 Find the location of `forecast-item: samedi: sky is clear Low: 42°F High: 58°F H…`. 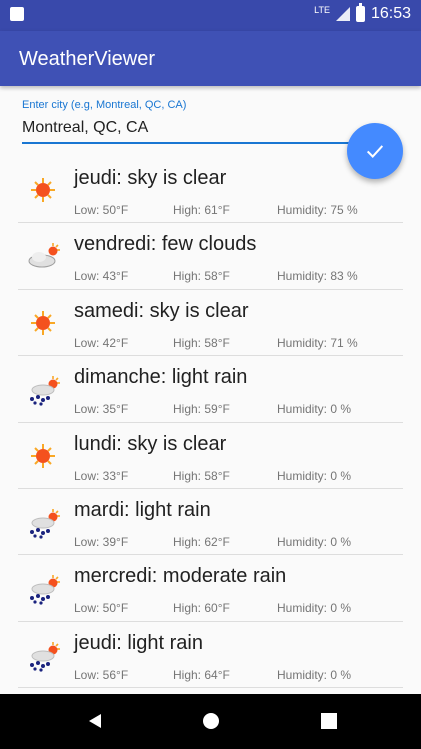

forecast-item: samedi: sky is clear Low: 42°F High: 58°F H… is located at coordinates (210, 323).